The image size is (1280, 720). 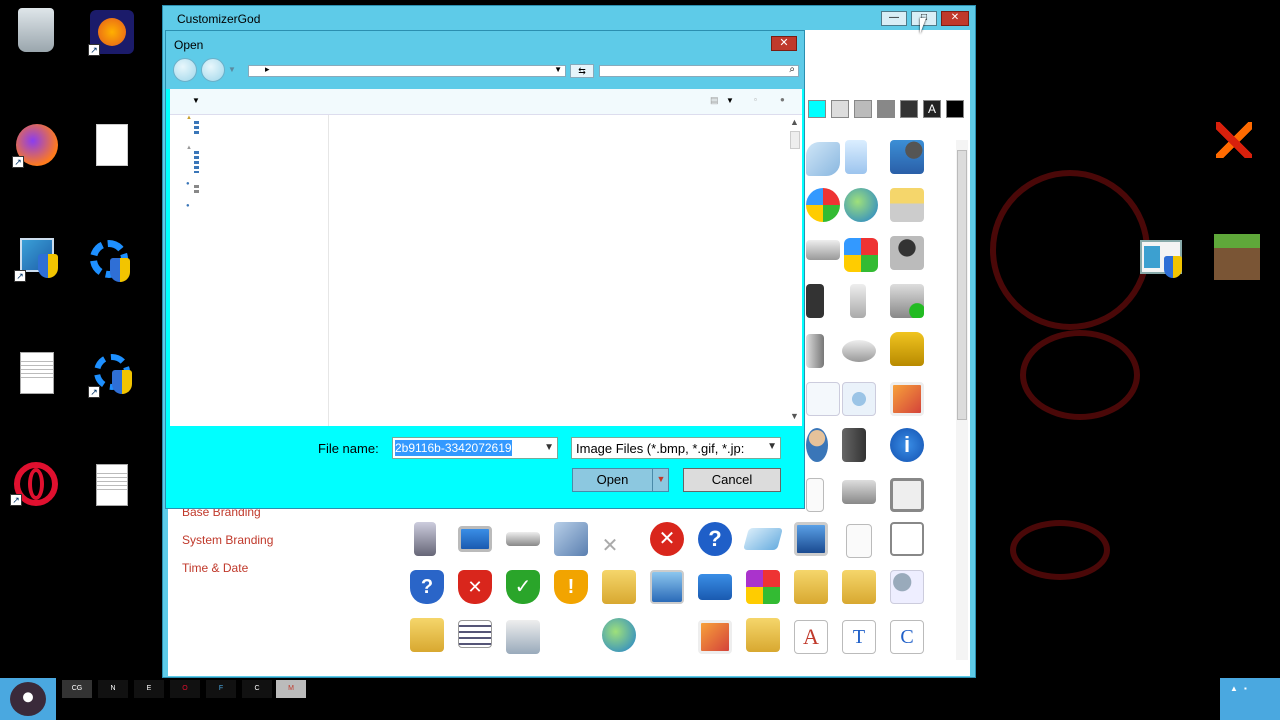 What do you see at coordinates (249, 270) in the screenshot?
I see `navigation-pane: ▲ ▲ ● ●` at bounding box center [249, 270].